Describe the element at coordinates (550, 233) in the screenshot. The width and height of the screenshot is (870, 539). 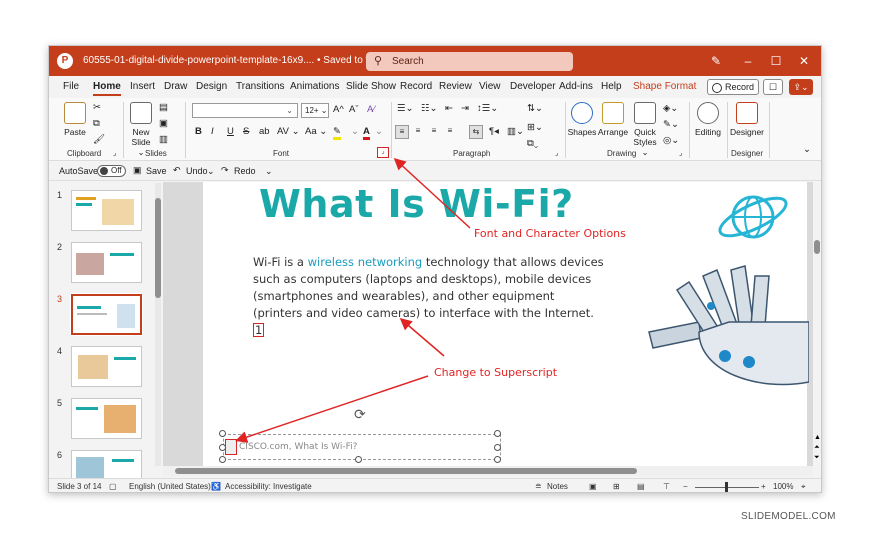
I see `font-options-annotation: Font and Character Options` at that location.